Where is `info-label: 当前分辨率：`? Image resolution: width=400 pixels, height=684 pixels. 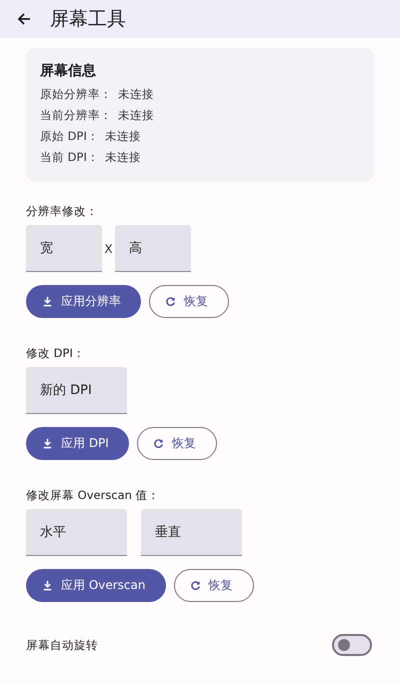 info-label: 当前分辨率： is located at coordinates (76, 115).